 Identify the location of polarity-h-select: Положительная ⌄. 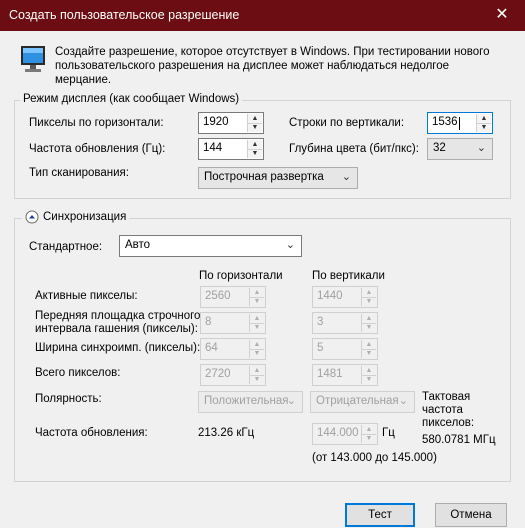
(250, 402).